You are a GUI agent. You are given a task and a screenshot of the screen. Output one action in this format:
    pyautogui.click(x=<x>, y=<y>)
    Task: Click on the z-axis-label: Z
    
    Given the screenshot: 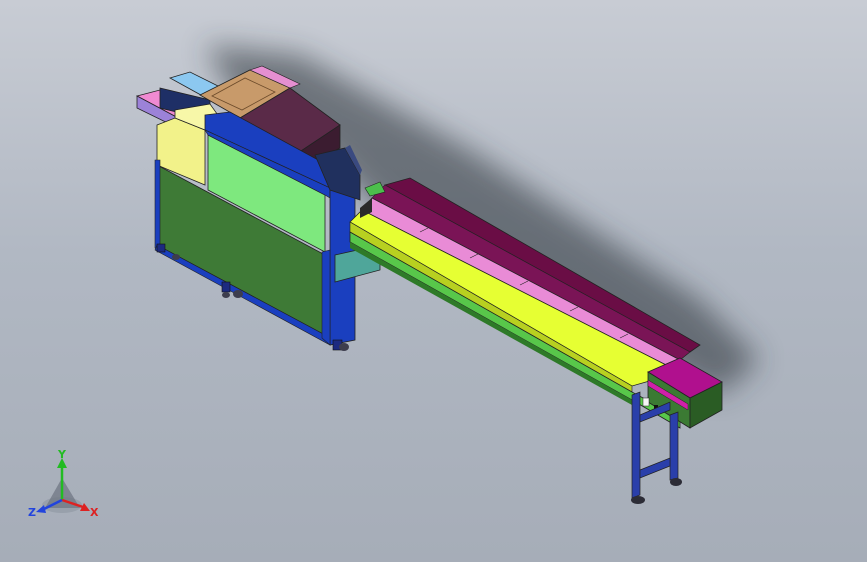 What is the action you would take?
    pyautogui.click(x=32, y=512)
    